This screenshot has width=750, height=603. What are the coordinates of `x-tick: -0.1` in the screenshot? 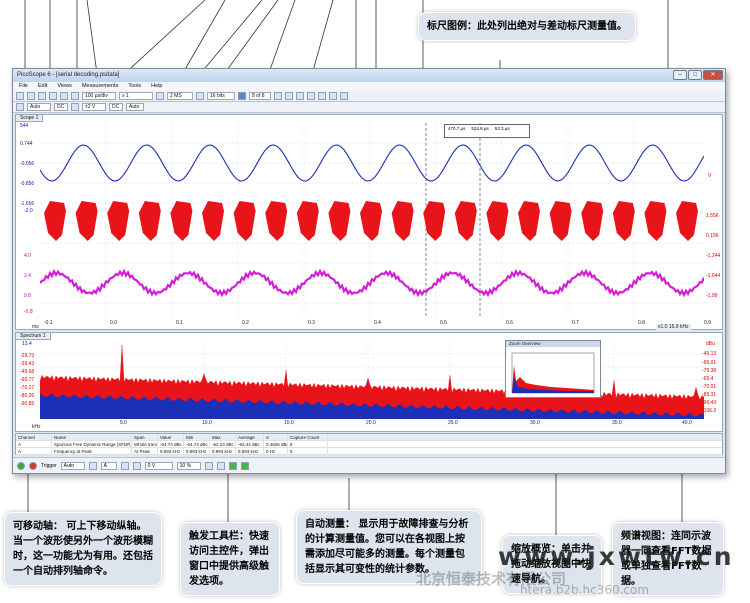 It's located at (48, 323).